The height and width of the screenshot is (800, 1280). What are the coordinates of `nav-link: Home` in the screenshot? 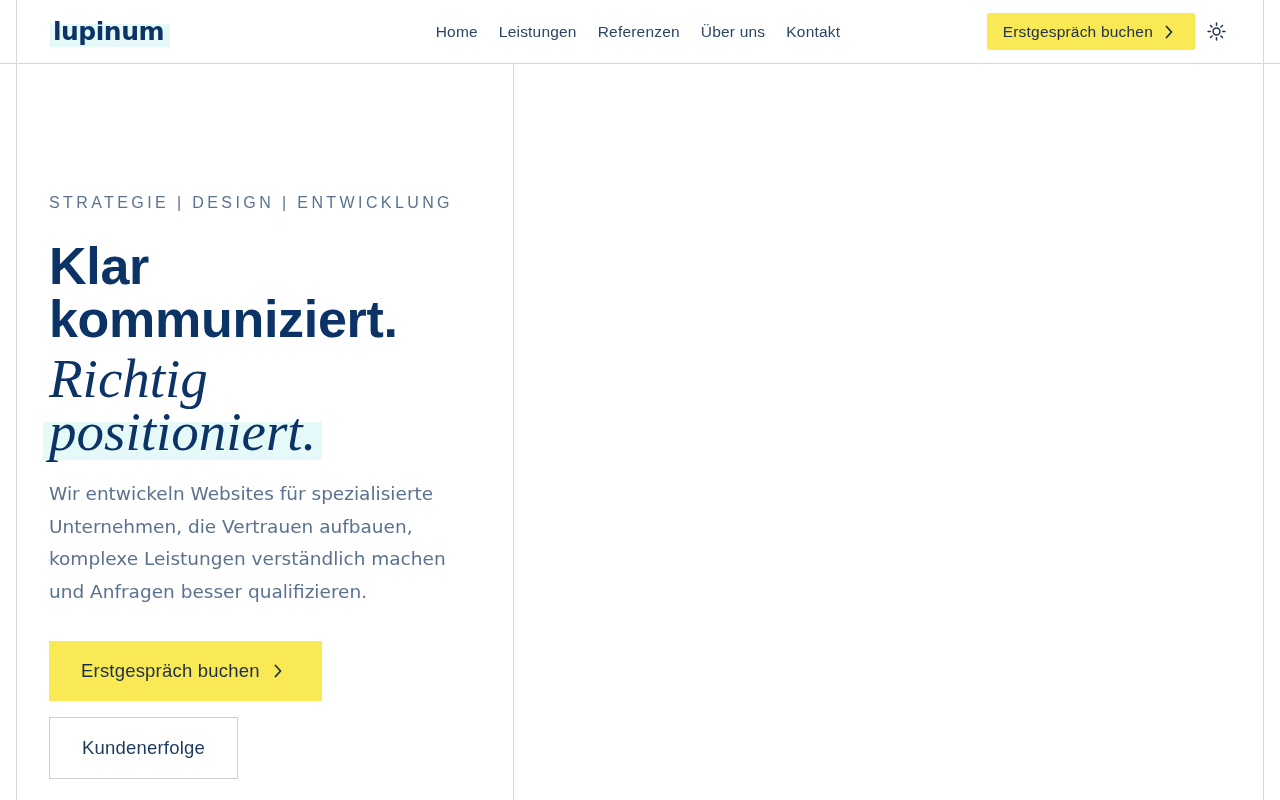 It's located at (456, 31).